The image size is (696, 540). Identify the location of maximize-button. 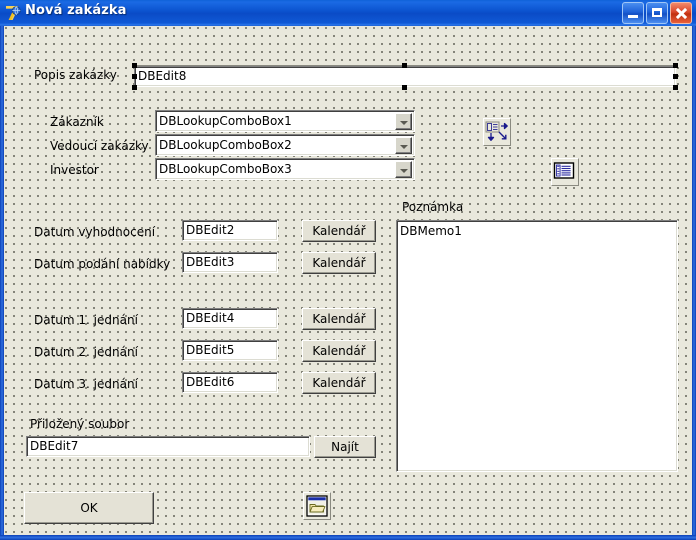
(657, 13).